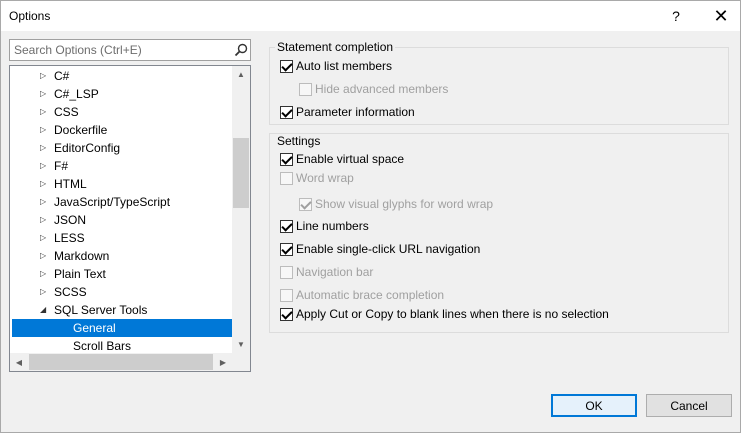 Image resolution: width=741 pixels, height=433 pixels. I want to click on help-button: ?, so click(676, 16).